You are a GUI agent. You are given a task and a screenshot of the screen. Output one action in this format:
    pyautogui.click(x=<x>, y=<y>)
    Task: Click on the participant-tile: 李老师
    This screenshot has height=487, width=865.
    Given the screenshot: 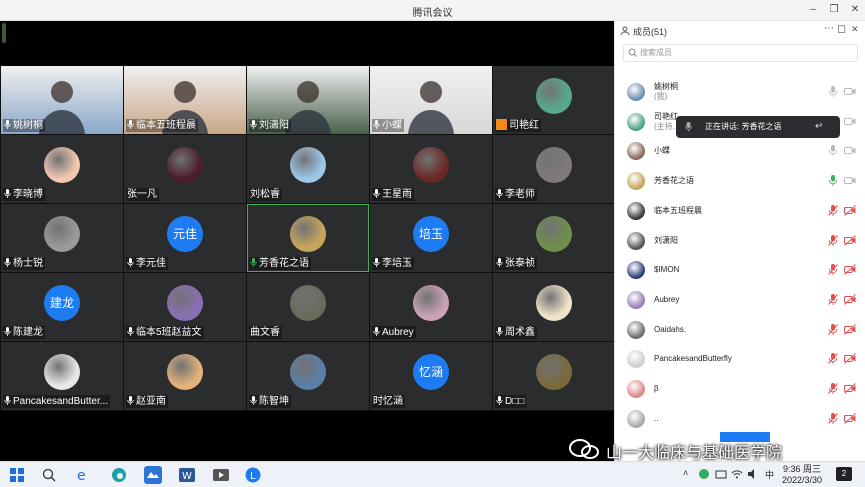 What is the action you would take?
    pyautogui.click(x=554, y=169)
    